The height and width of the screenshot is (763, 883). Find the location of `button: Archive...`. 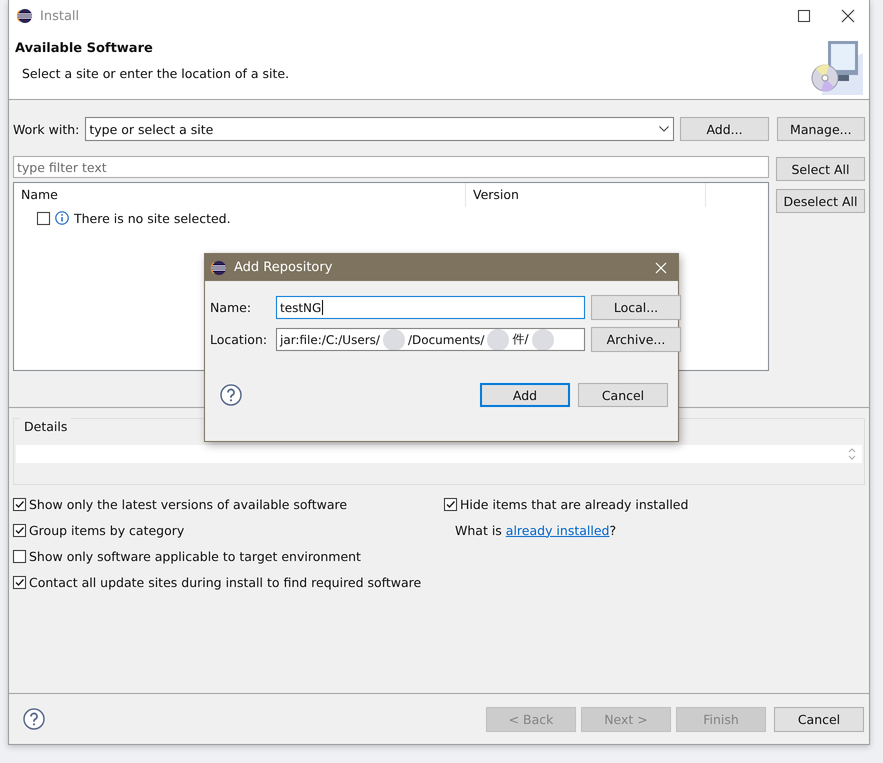

button: Archive... is located at coordinates (636, 339).